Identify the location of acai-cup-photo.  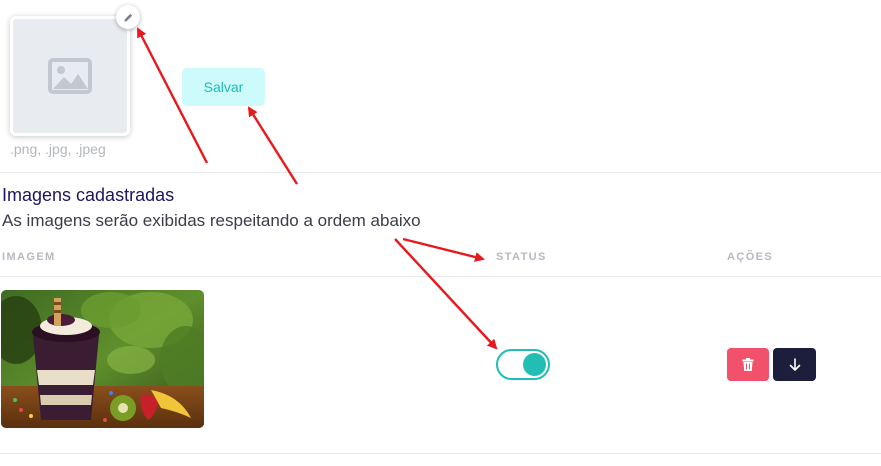
(102, 359).